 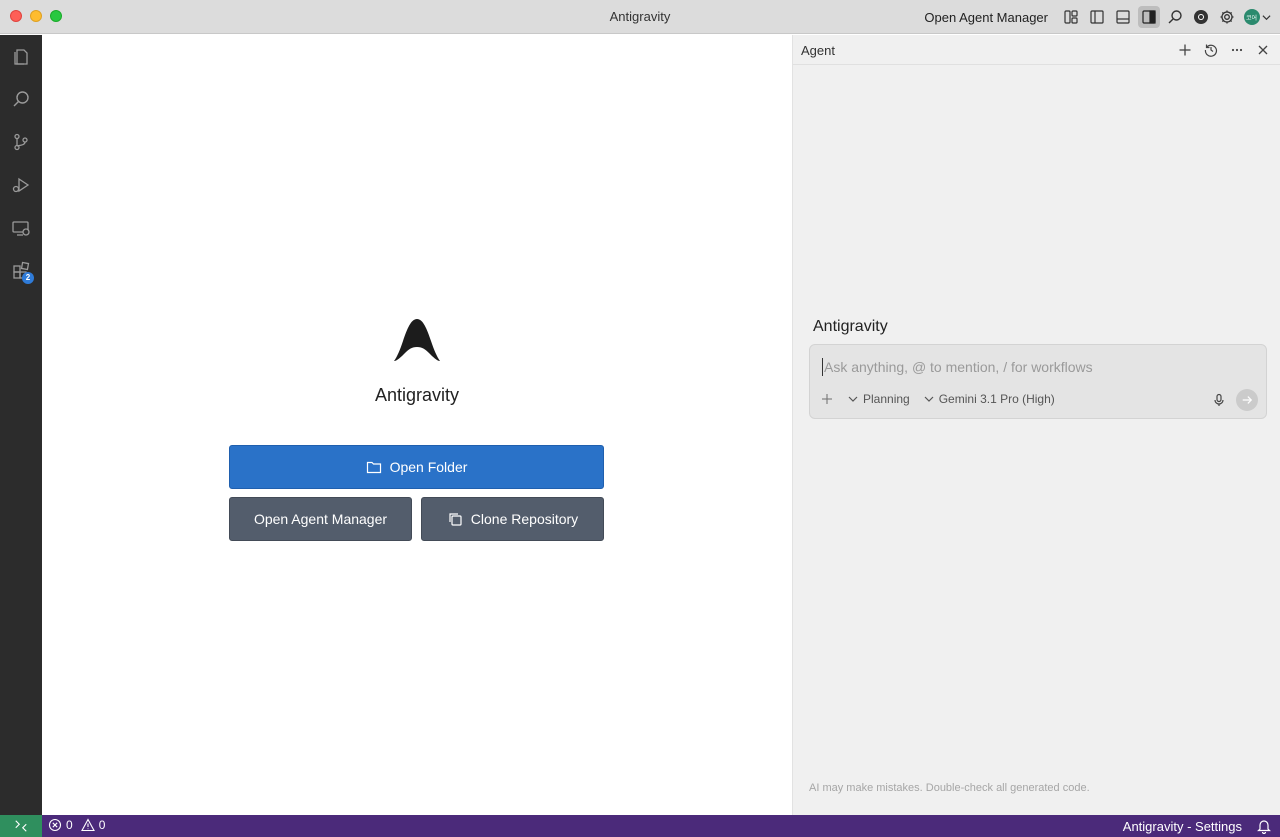 What do you see at coordinates (1201, 17) in the screenshot?
I see `chrome-icon` at bounding box center [1201, 17].